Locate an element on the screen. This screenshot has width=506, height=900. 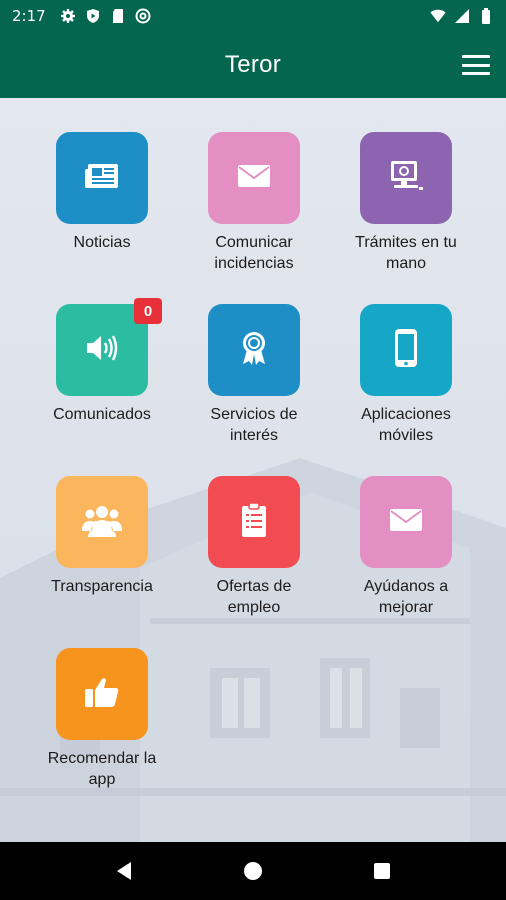
computer-icon is located at coordinates (406, 178).